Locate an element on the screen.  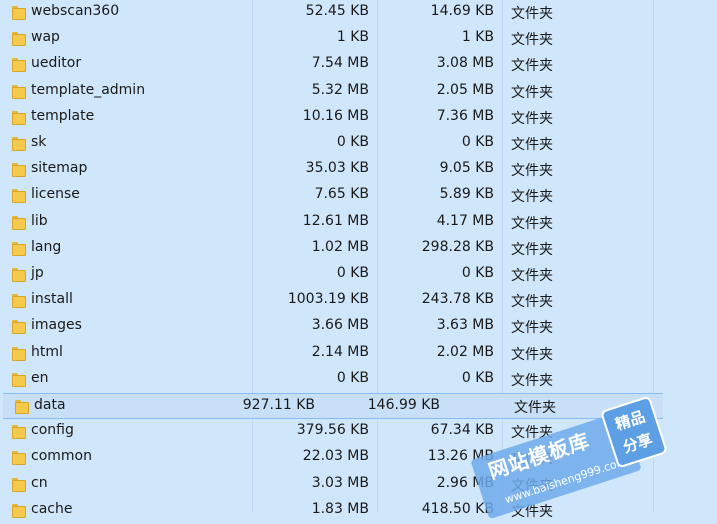
file-compressed-size: 2.02 MB is located at coordinates (465, 351).